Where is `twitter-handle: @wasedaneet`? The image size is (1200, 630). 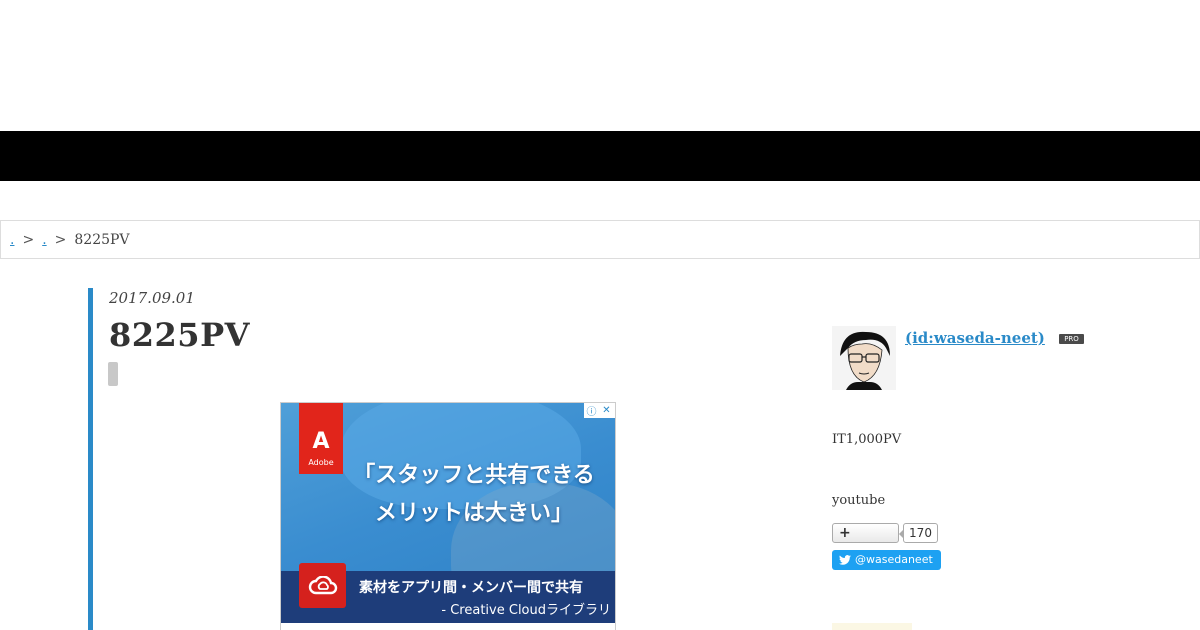
twitter-handle: @wasedaneet is located at coordinates (894, 559).